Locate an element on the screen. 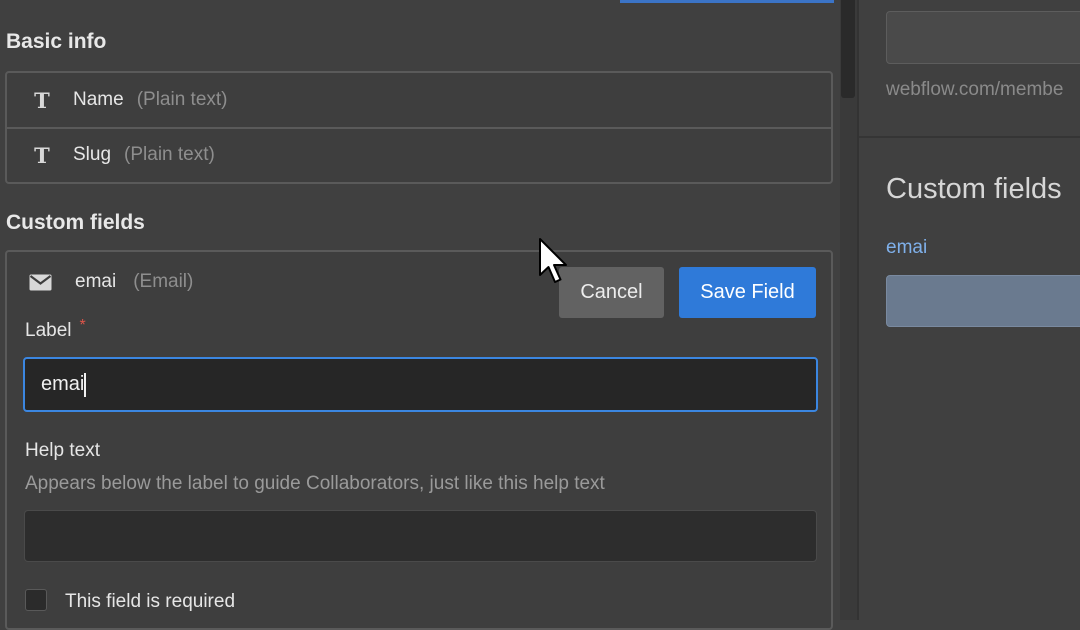 This screenshot has width=1080, height=630. label-input: emai is located at coordinates (420, 384).